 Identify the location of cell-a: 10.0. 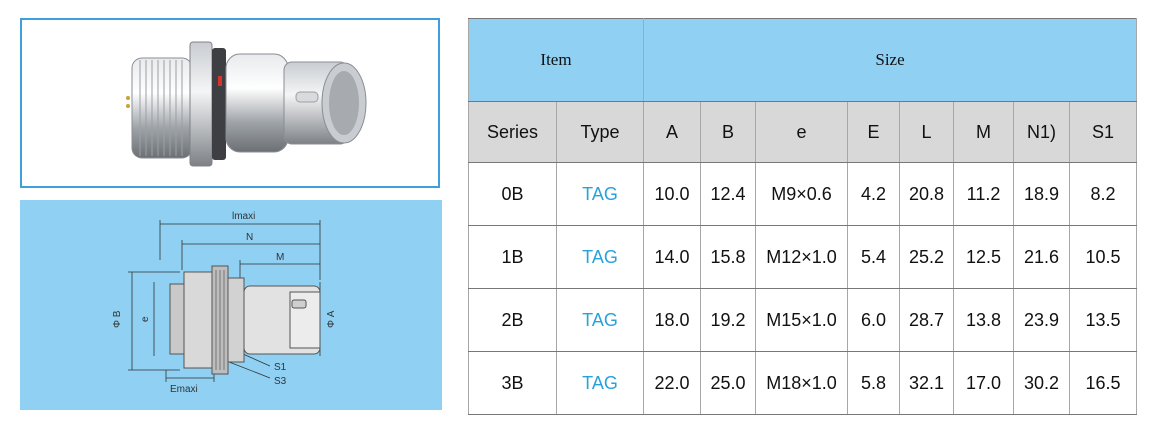
(672, 194).